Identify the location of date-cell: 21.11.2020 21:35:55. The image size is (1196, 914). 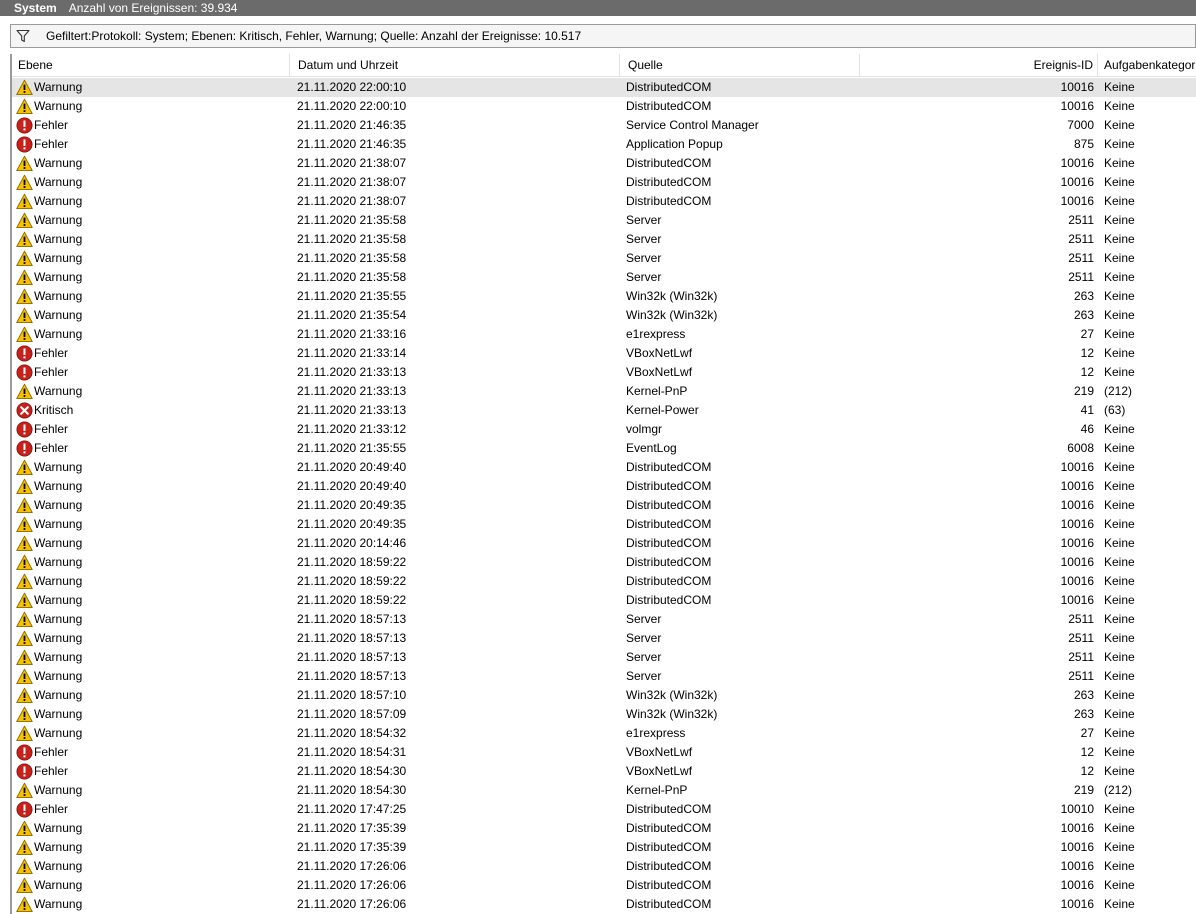
(352, 296).